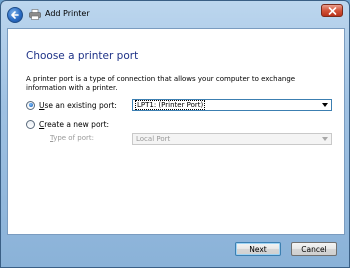 This screenshot has height=268, width=350. I want to click on next-button: Next, so click(258, 249).